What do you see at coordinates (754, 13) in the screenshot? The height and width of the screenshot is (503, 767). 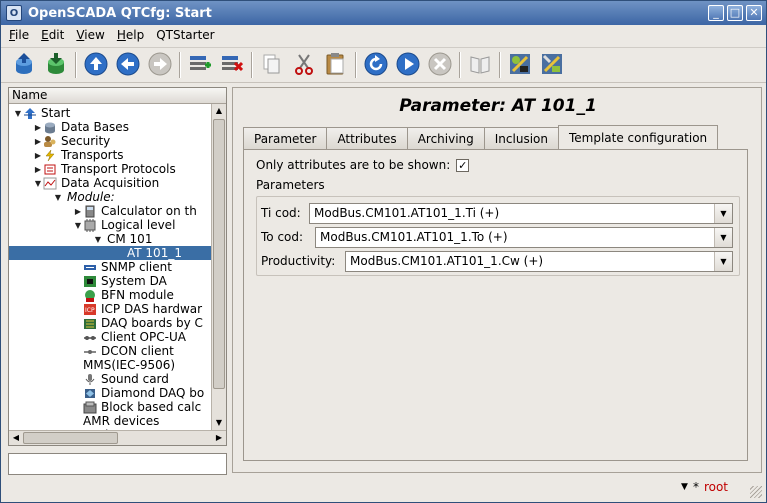 I see `close-button: ✕` at bounding box center [754, 13].